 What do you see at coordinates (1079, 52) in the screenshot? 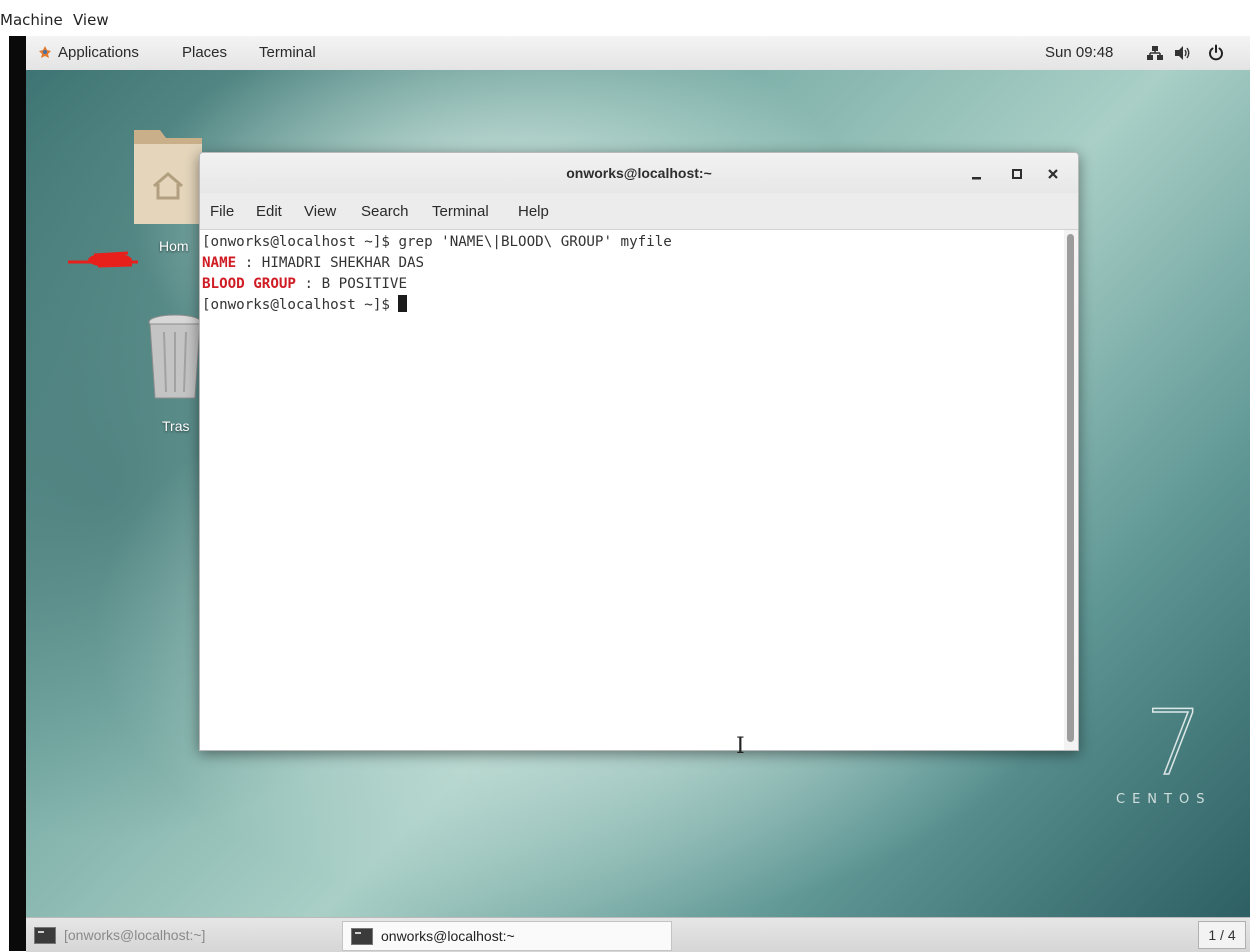
I see `clock: Sun 09:48` at bounding box center [1079, 52].